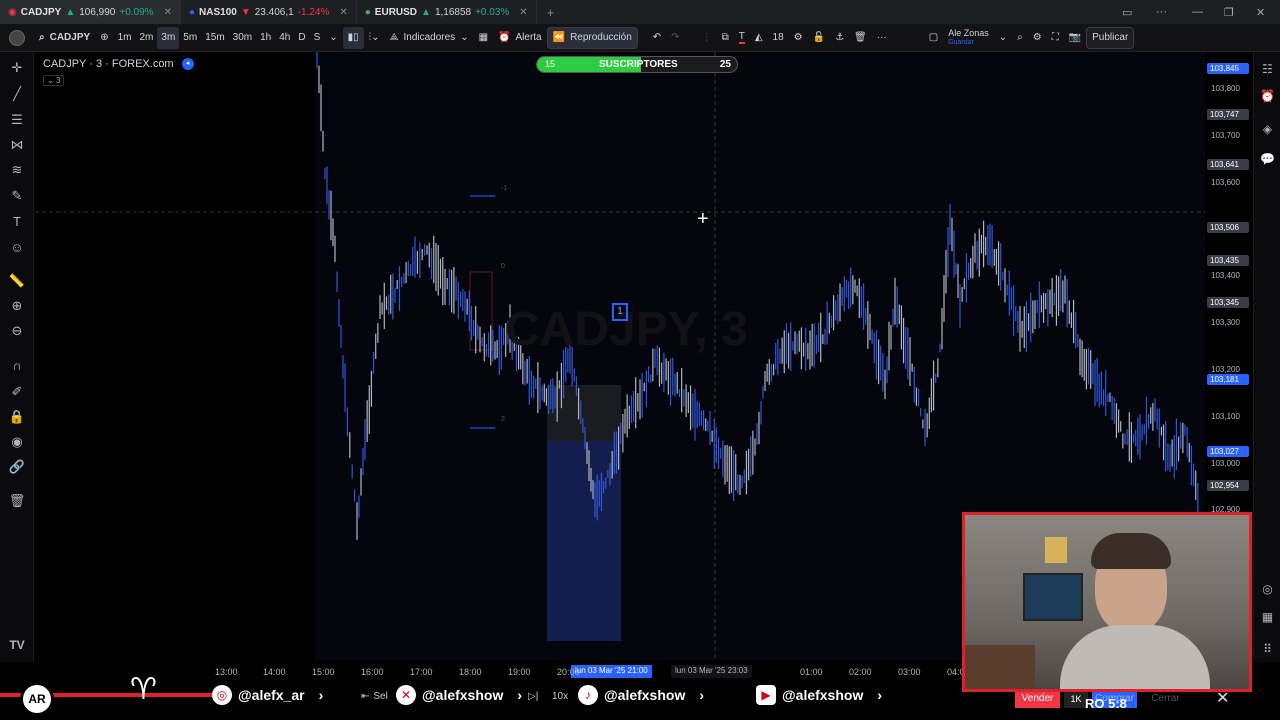 Image resolution: width=1280 pixels, height=720 pixels. What do you see at coordinates (1260, 12) in the screenshot?
I see `close-window-icon: ✕` at bounding box center [1260, 12].